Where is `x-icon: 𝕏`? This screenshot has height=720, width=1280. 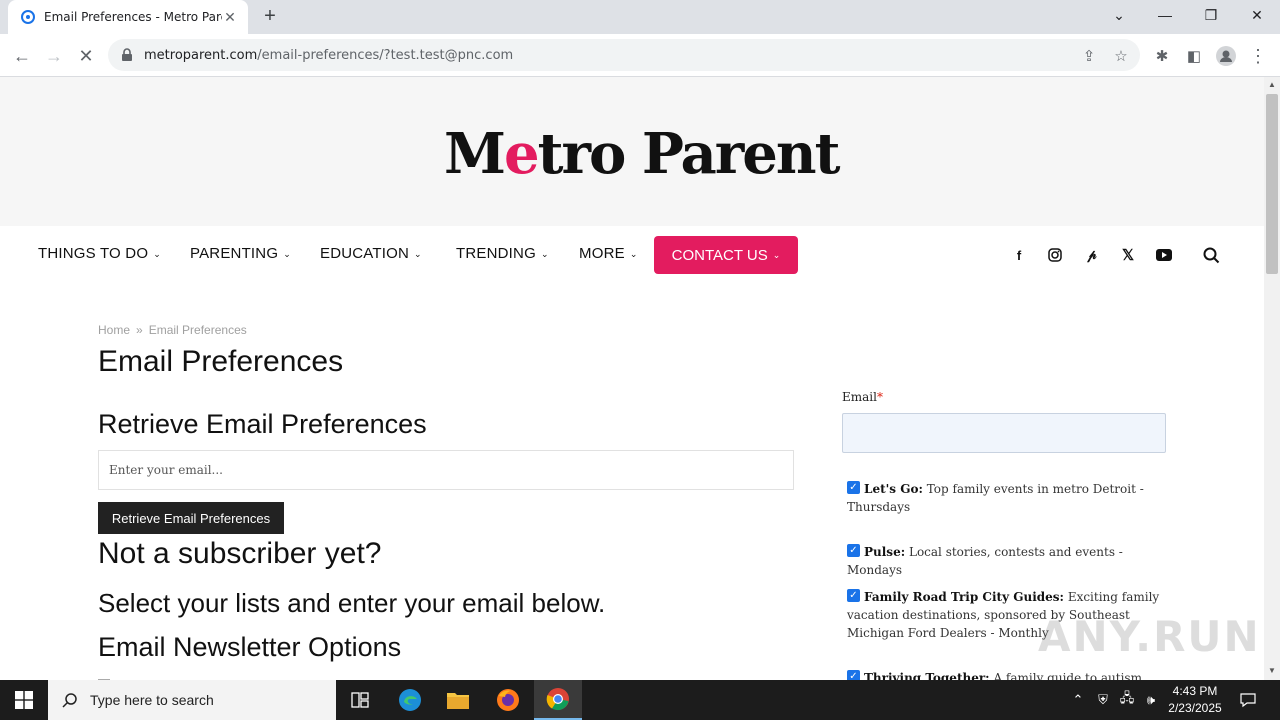 x-icon: 𝕏 is located at coordinates (1128, 255).